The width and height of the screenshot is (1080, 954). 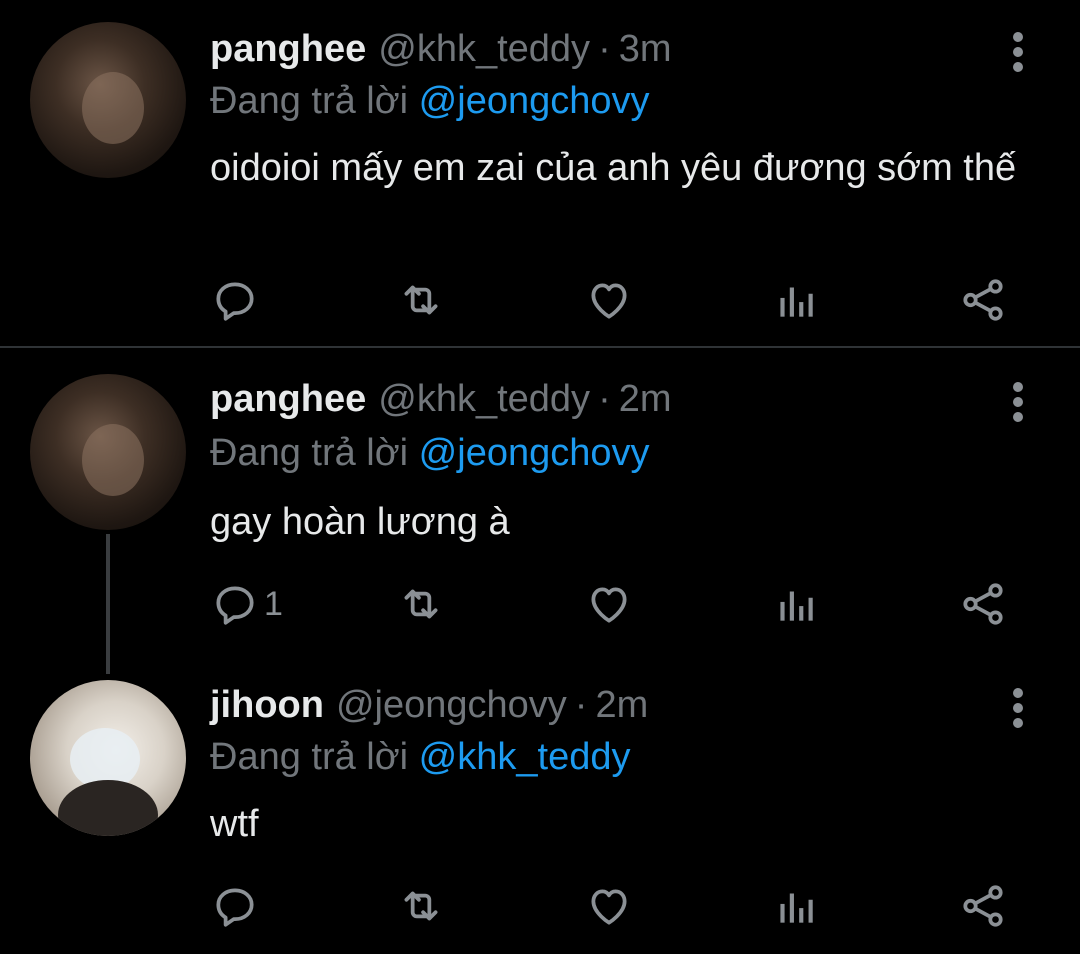 What do you see at coordinates (451, 705) in the screenshot?
I see `author-handle: @jeongchovy` at bounding box center [451, 705].